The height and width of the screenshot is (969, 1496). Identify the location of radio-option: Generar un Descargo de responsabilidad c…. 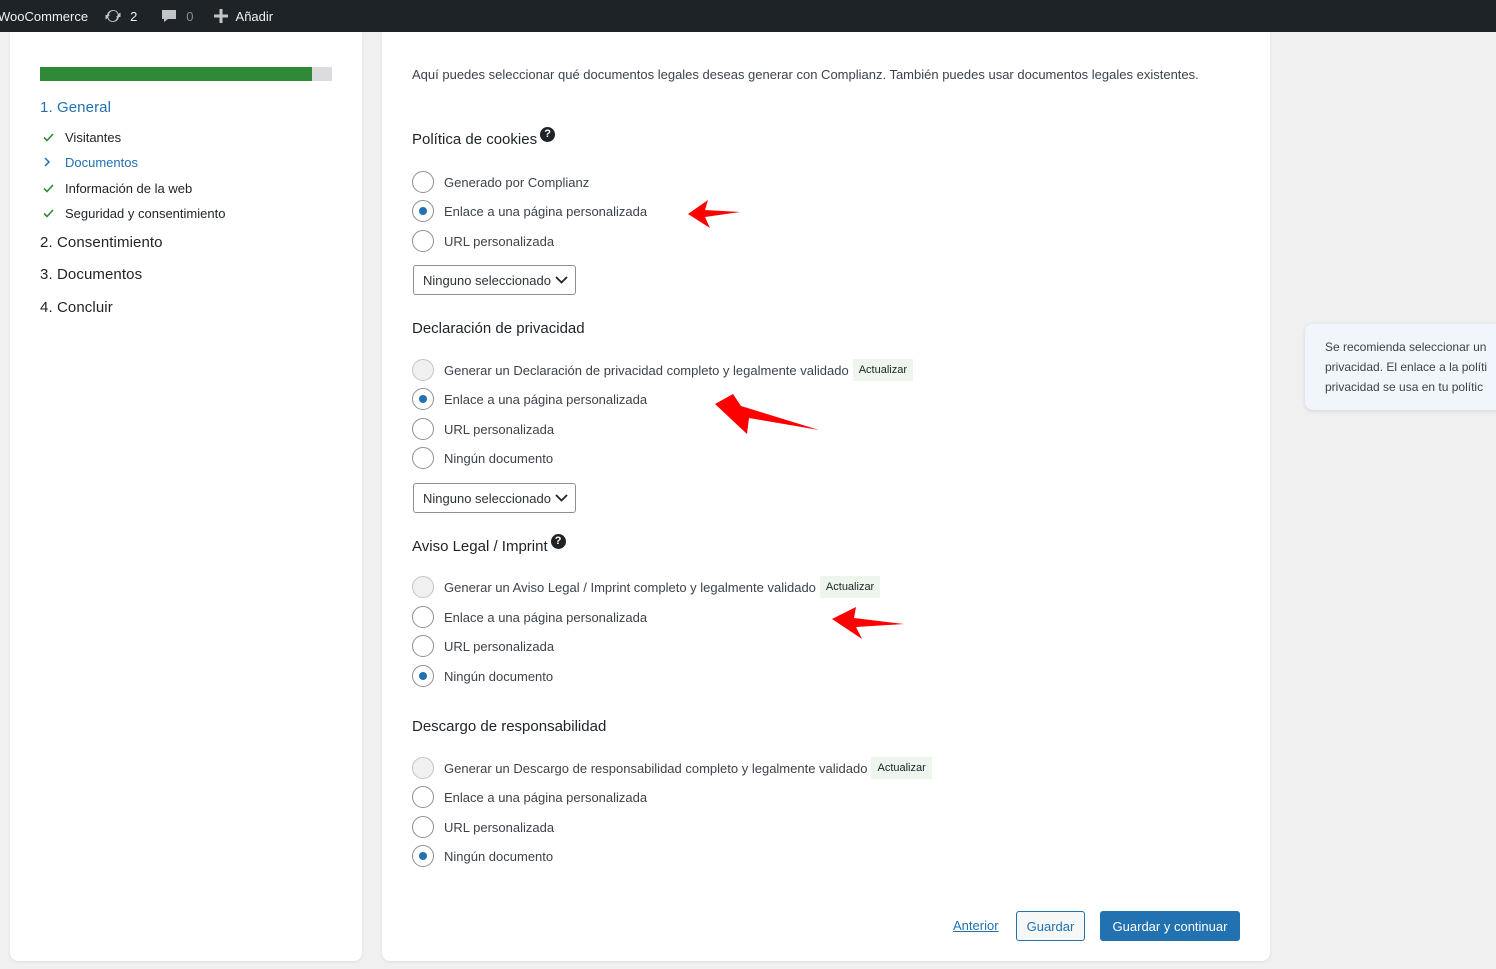
(672, 768).